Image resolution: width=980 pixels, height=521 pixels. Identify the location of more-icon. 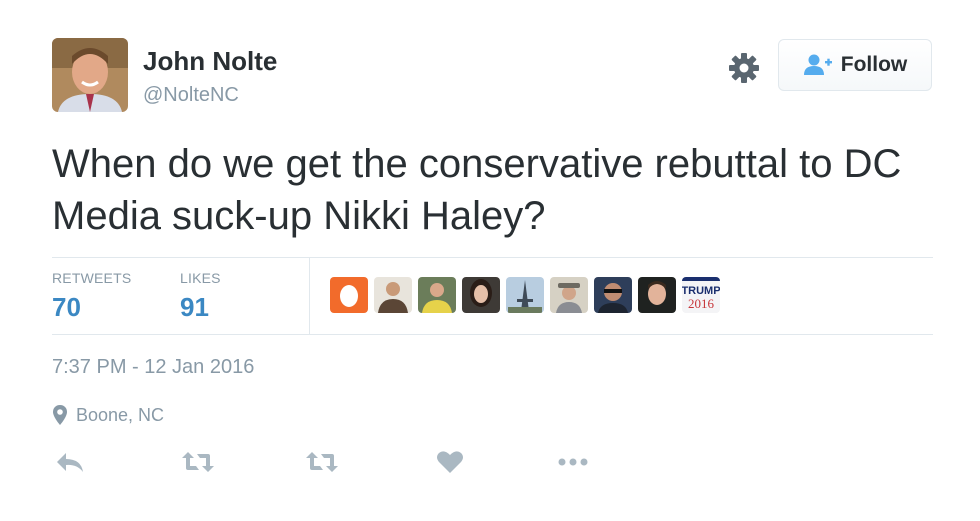
(573, 462).